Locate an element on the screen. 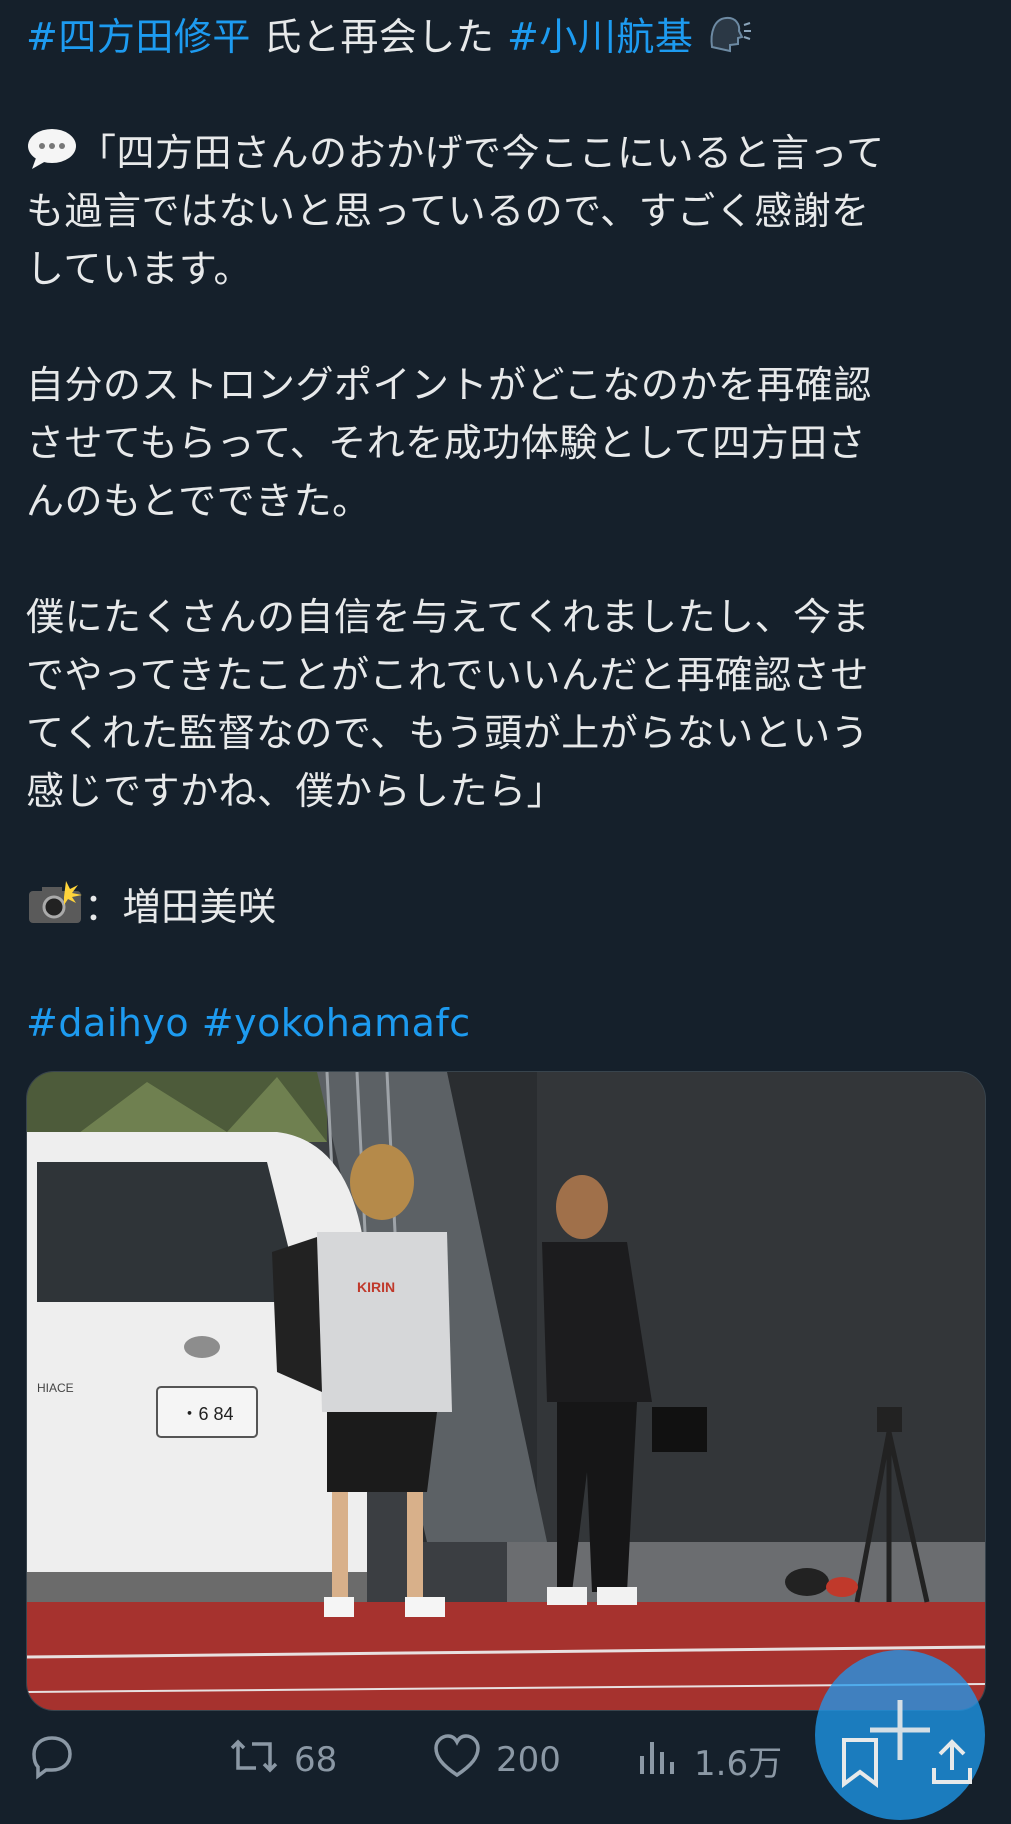 This screenshot has width=1011, height=1824. photo-credit: ：増田美咲 is located at coordinates (180, 907).